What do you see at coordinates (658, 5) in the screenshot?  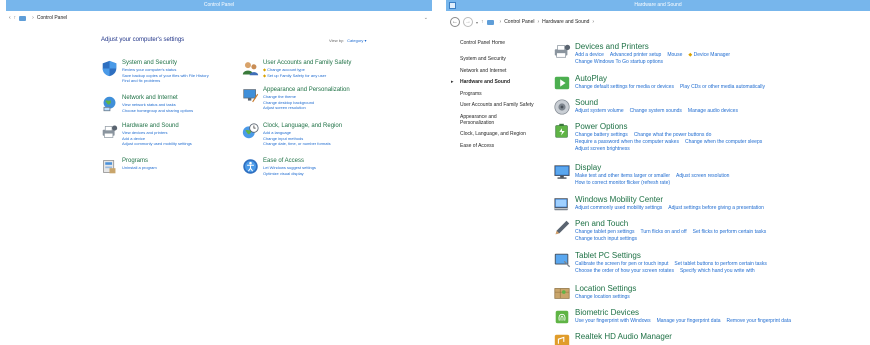 I see `title-bar: Hardware and Sound` at bounding box center [658, 5].